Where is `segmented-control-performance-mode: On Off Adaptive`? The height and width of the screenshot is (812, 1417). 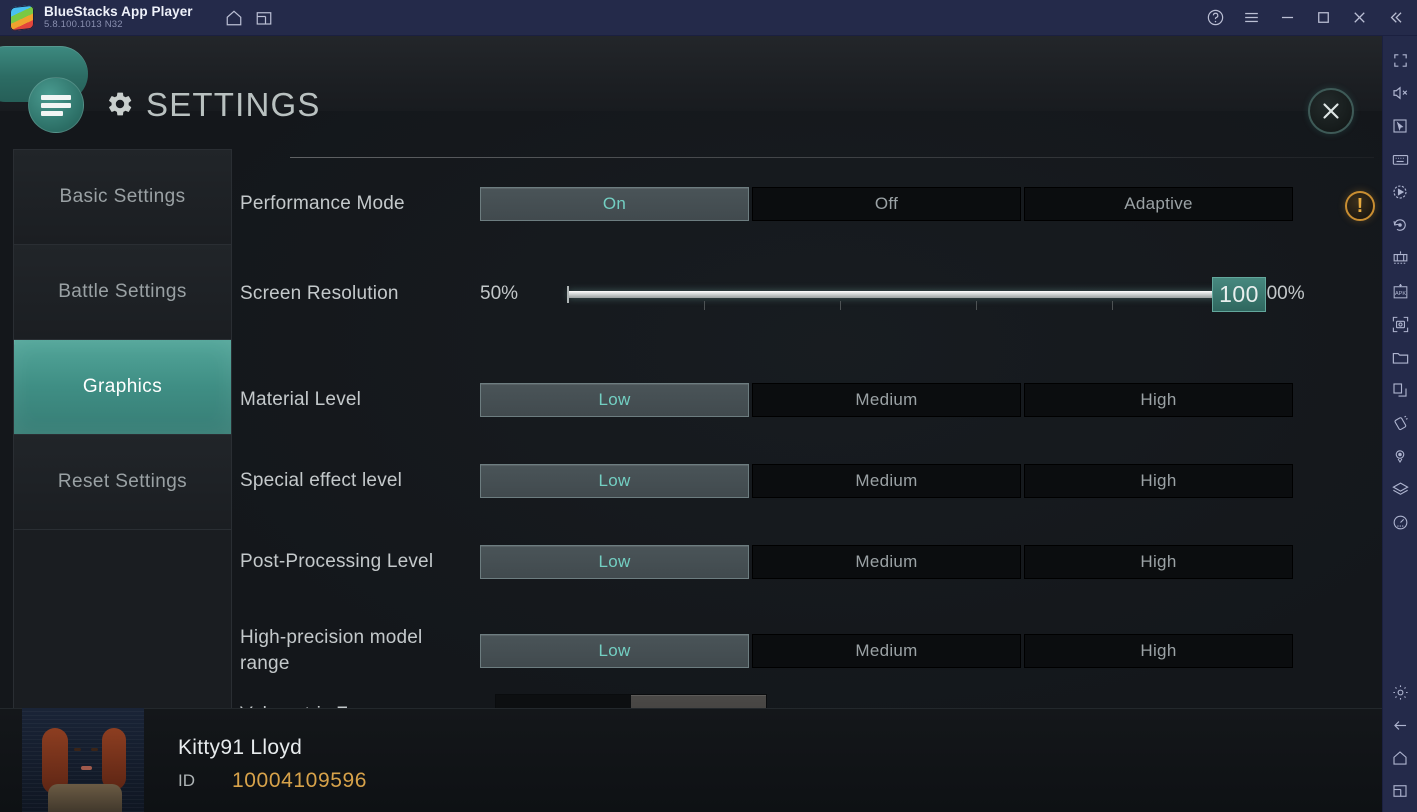 segmented-control-performance-mode: On Off Adaptive is located at coordinates (886, 204).